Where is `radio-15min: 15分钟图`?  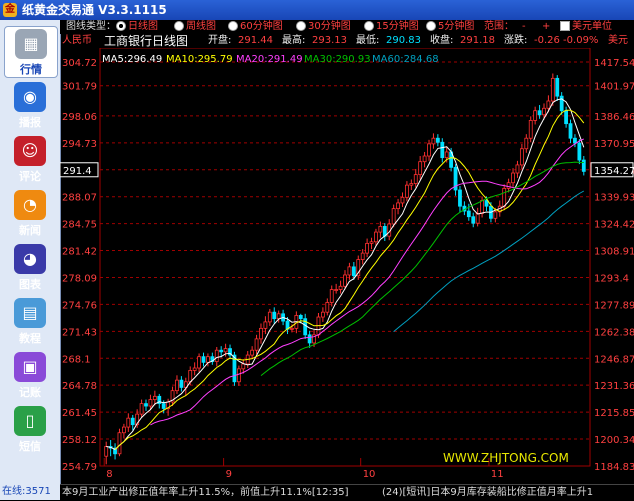 radio-15min: 15分钟图 is located at coordinates (391, 27).